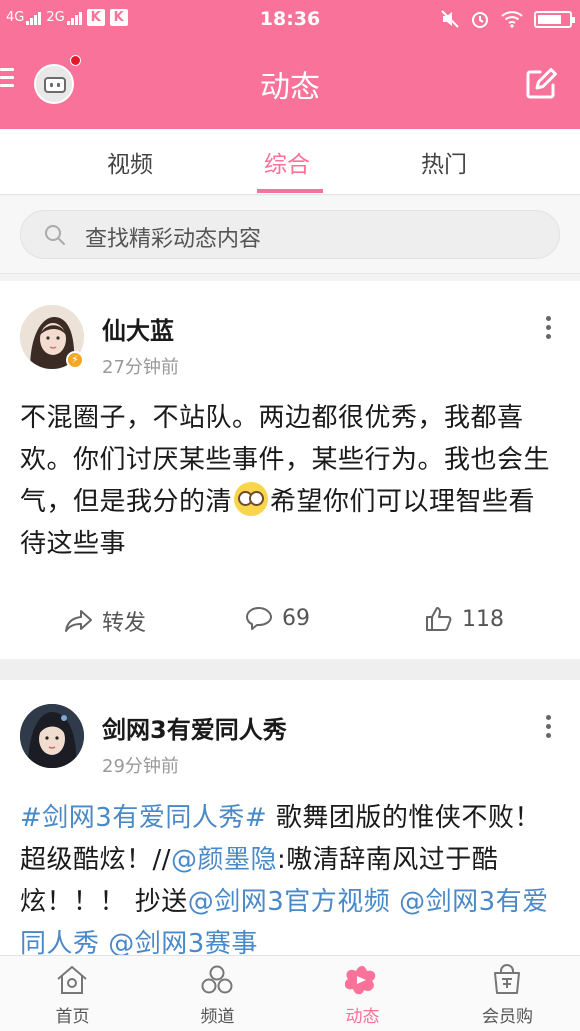  I want to click on wifi-icon, so click(512, 19).